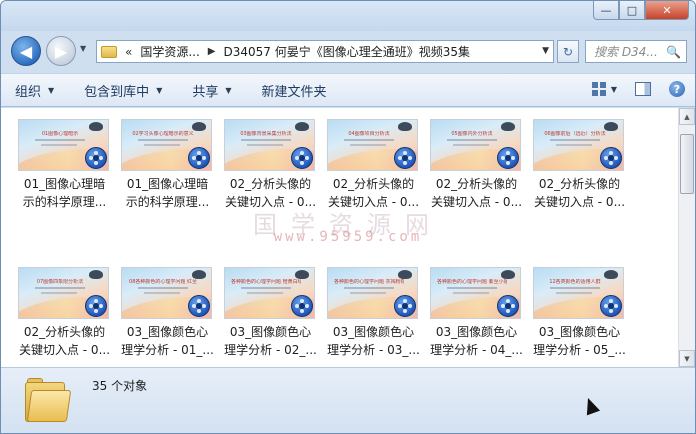  I want to click on close-button: ✕, so click(667, 10).